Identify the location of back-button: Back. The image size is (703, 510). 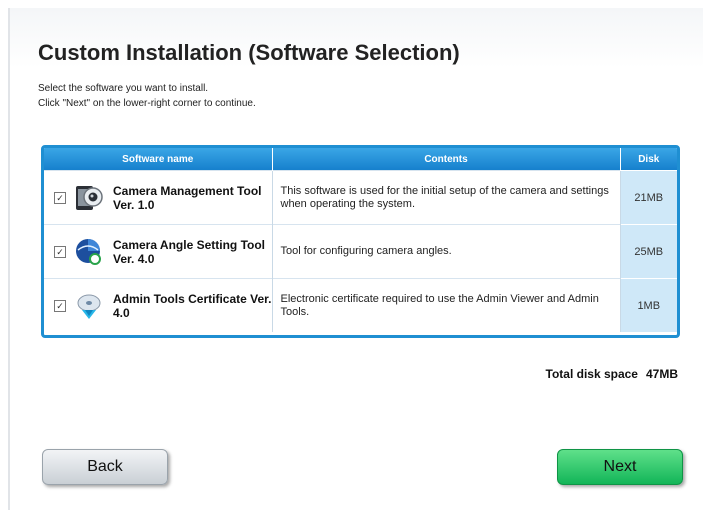
(105, 467).